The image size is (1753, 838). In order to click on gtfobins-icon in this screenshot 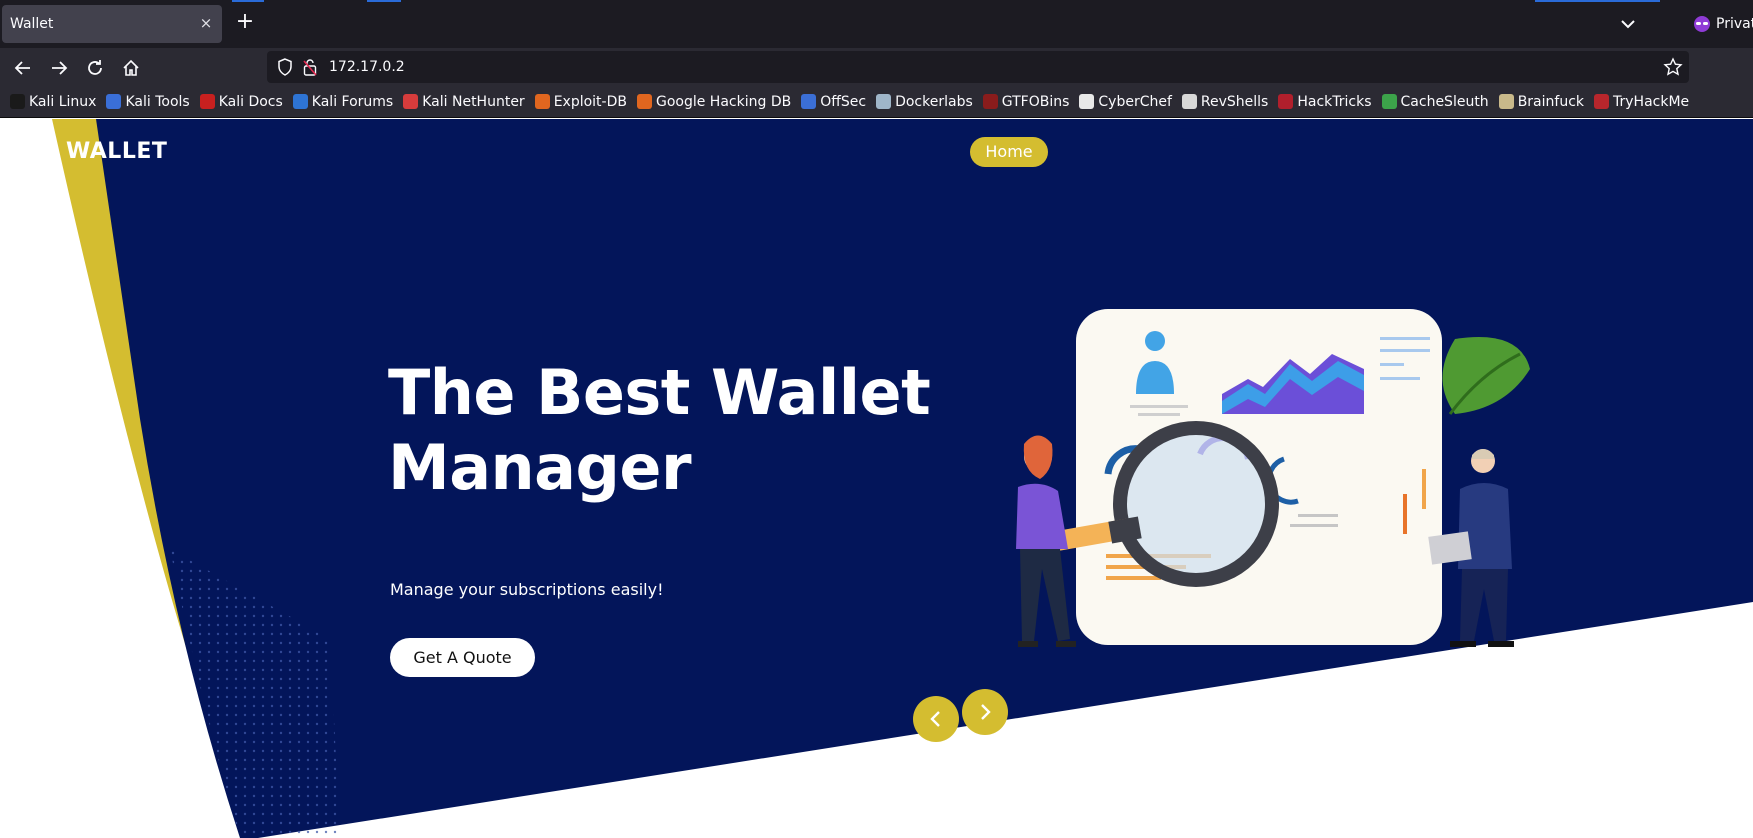, I will do `click(990, 101)`.